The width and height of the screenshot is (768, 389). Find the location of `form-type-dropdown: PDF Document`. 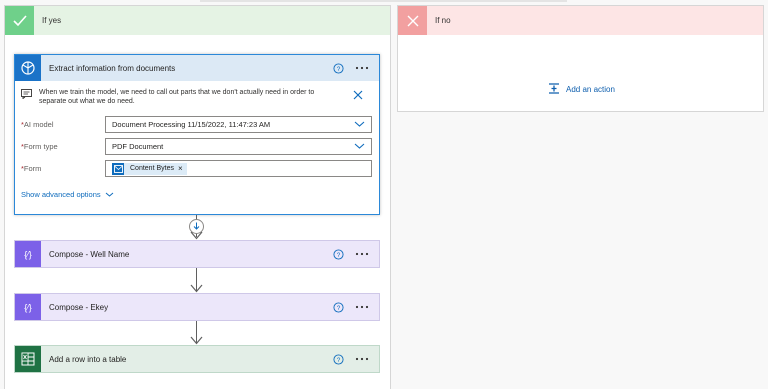

form-type-dropdown: PDF Document is located at coordinates (238, 146).